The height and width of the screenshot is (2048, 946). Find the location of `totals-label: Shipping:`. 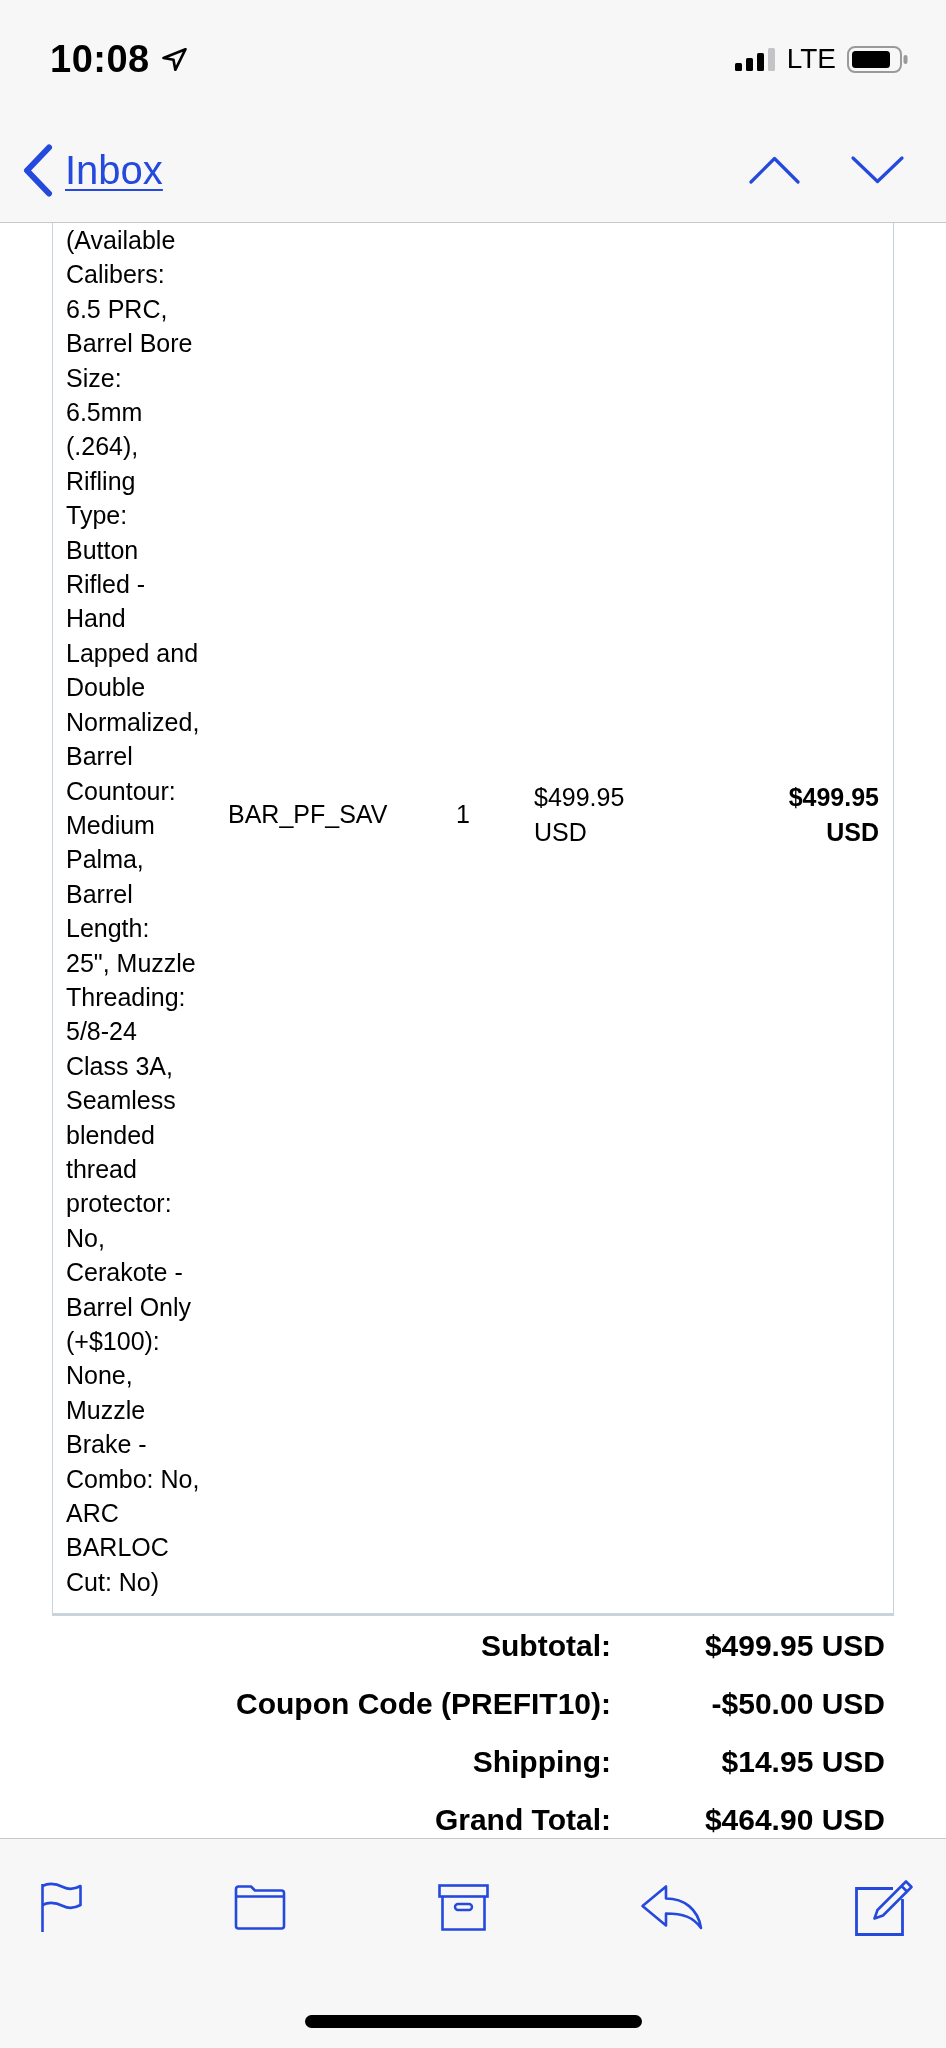

totals-label: Shipping: is located at coordinates (541, 1762).